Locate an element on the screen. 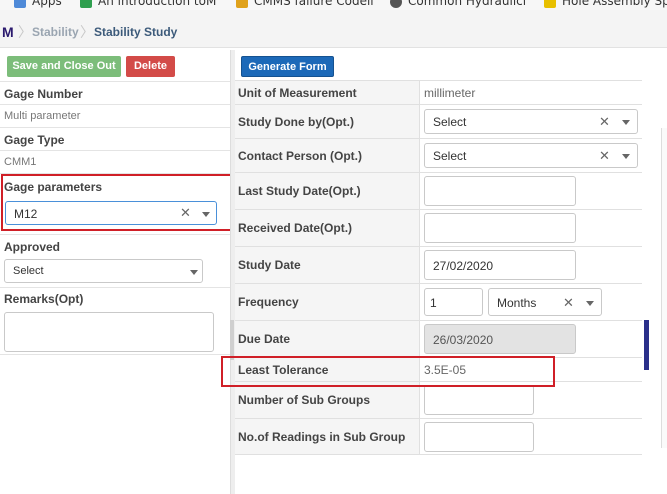 The image size is (667, 494). gage-type-label: Gage Type is located at coordinates (34, 140).